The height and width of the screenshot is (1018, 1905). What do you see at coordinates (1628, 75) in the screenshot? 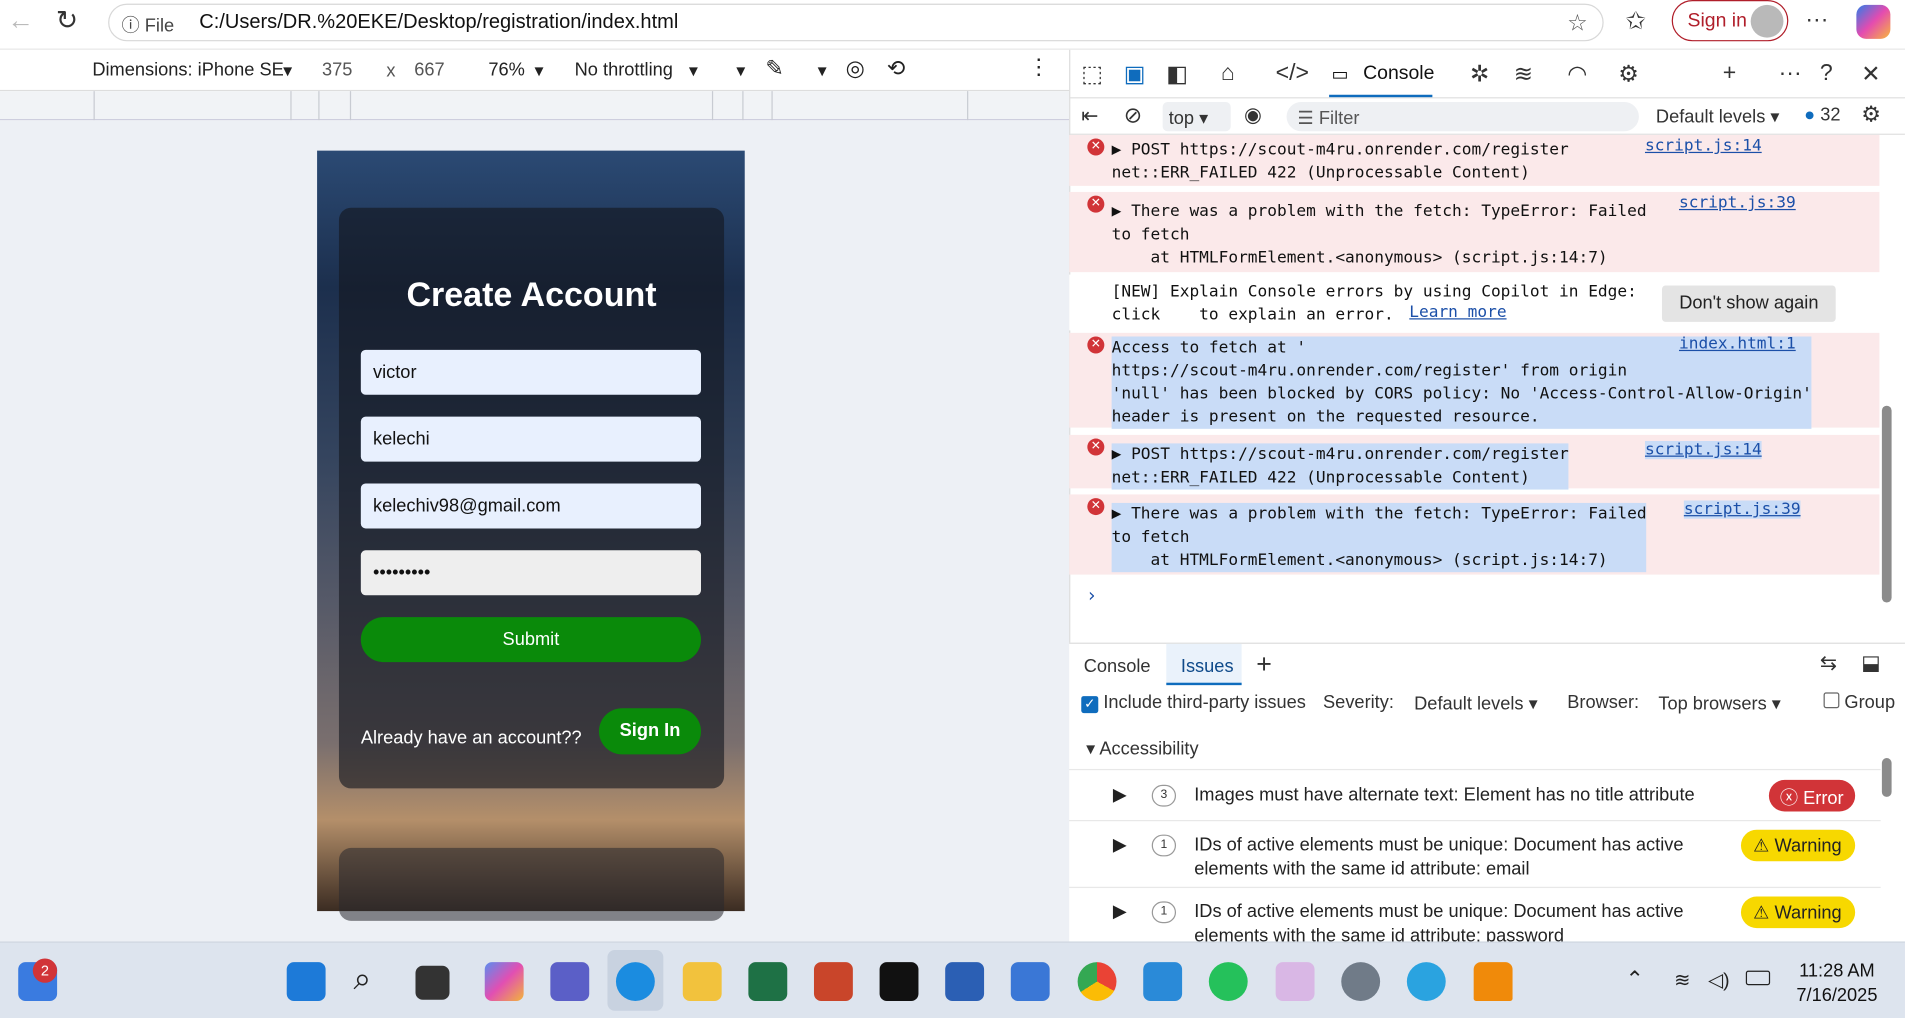
I see `settings-gear-icon: ⚙` at bounding box center [1628, 75].